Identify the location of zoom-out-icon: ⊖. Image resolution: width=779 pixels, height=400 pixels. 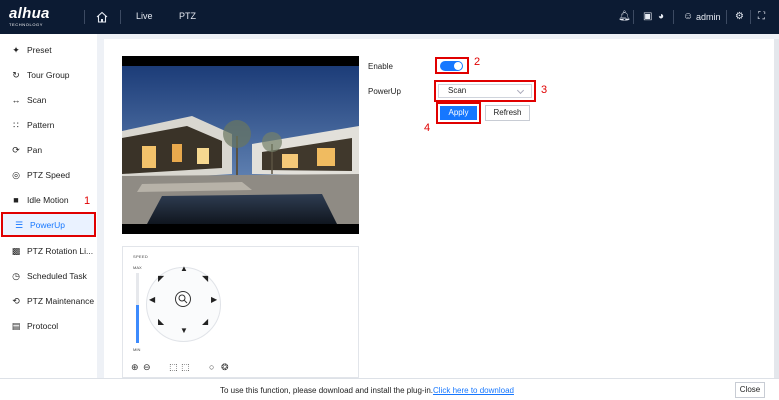
(147, 367).